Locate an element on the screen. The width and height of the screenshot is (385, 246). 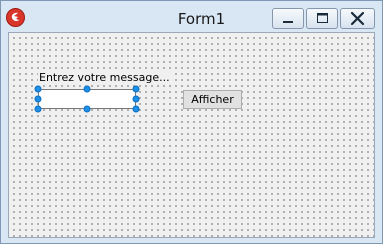
maximize-icon is located at coordinates (322, 18).